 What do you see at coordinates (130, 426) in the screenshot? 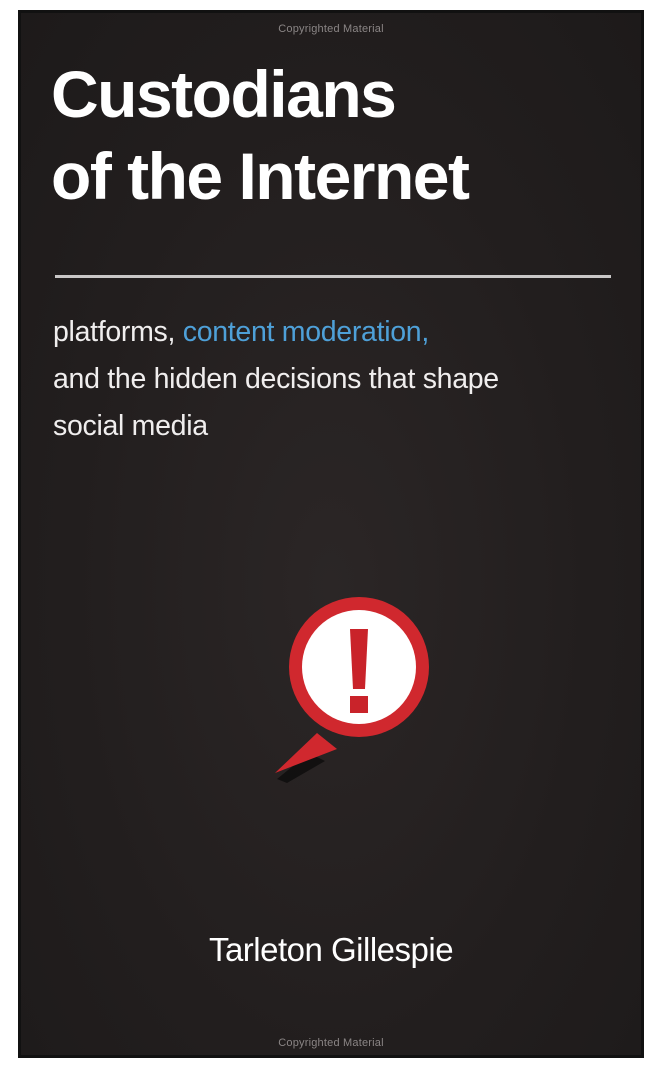
I see `subtitle-line-3: social media` at bounding box center [130, 426].